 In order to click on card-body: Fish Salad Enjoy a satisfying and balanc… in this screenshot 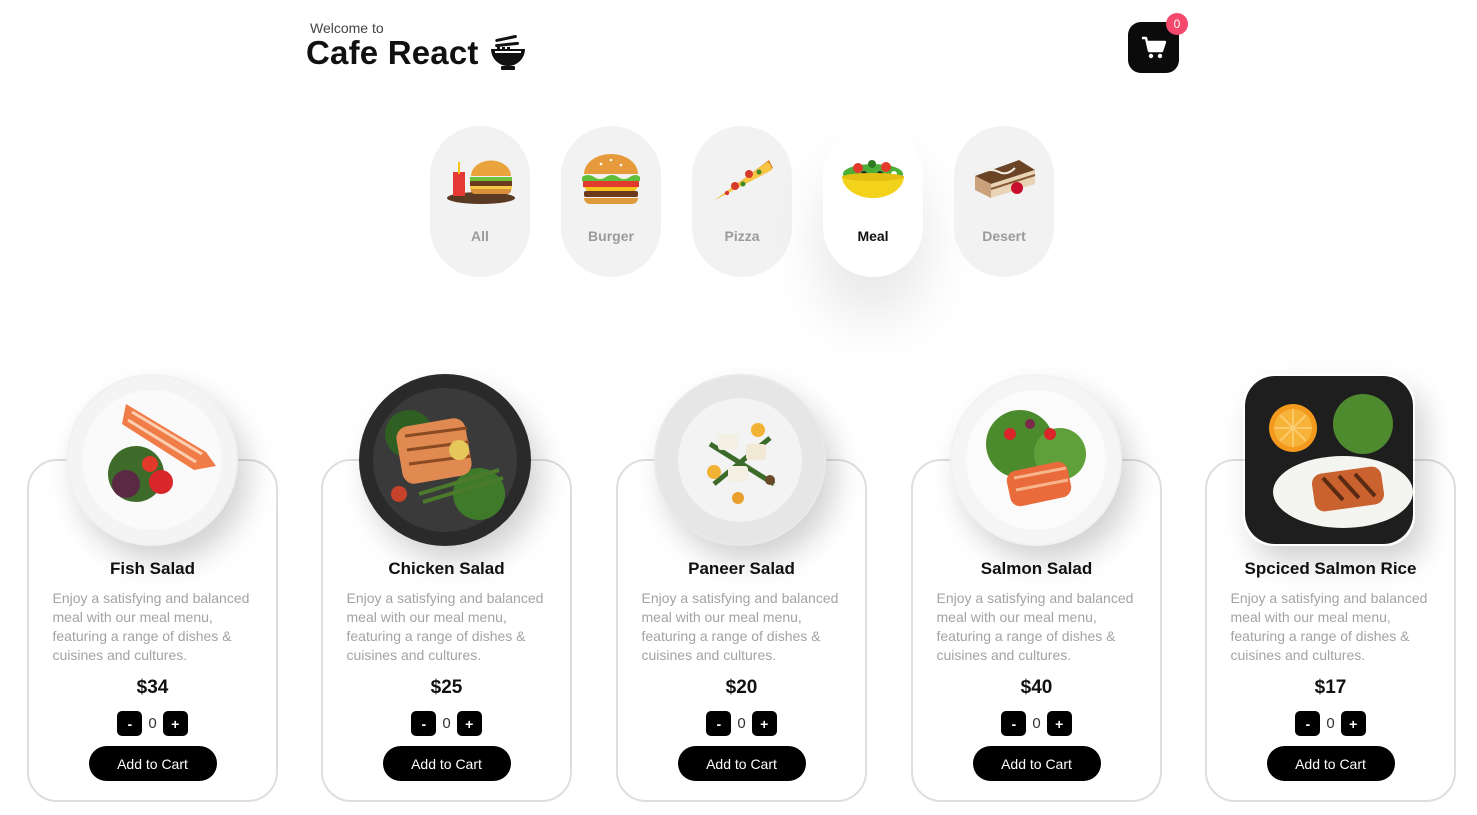, I will do `click(152, 670)`.